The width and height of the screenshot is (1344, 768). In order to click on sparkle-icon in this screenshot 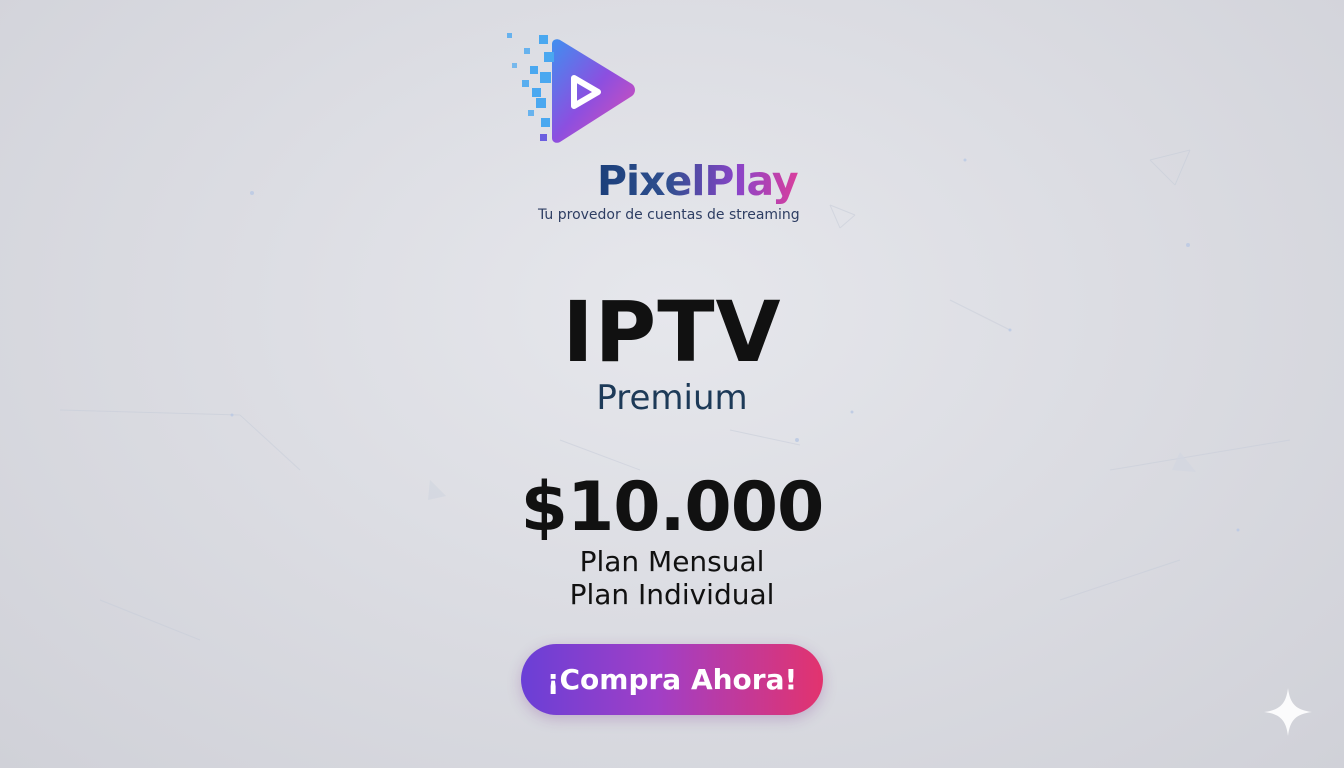, I will do `click(1288, 712)`.